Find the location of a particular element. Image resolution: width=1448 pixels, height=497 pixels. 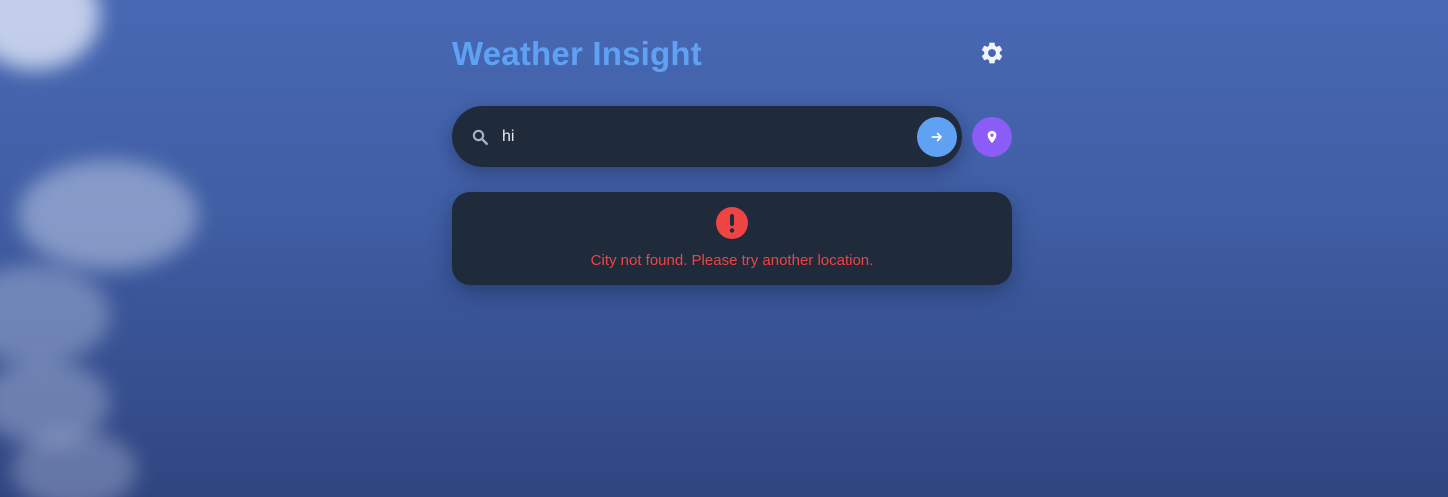

search-row is located at coordinates (732, 136).